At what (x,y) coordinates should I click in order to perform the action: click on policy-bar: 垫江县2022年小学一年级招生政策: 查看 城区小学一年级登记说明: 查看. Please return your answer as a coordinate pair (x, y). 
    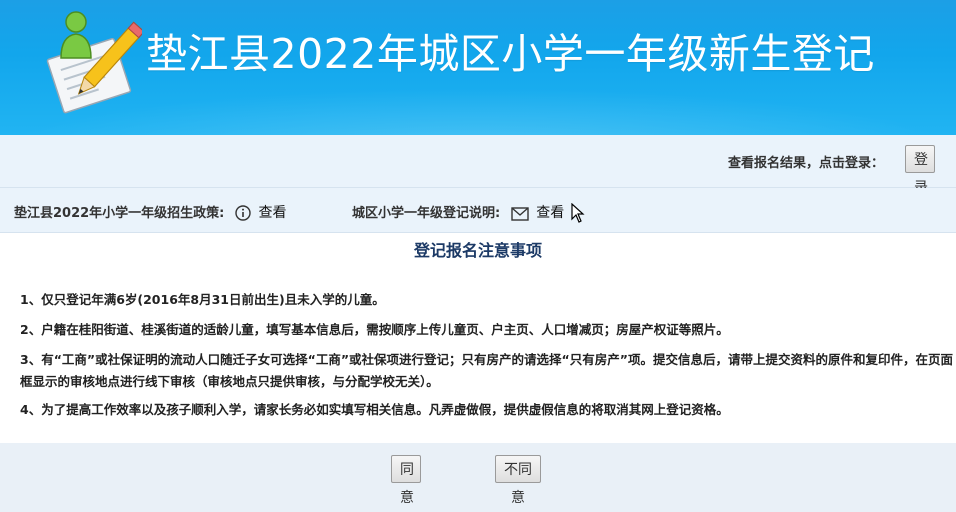
    Looking at the image, I should click on (478, 210).